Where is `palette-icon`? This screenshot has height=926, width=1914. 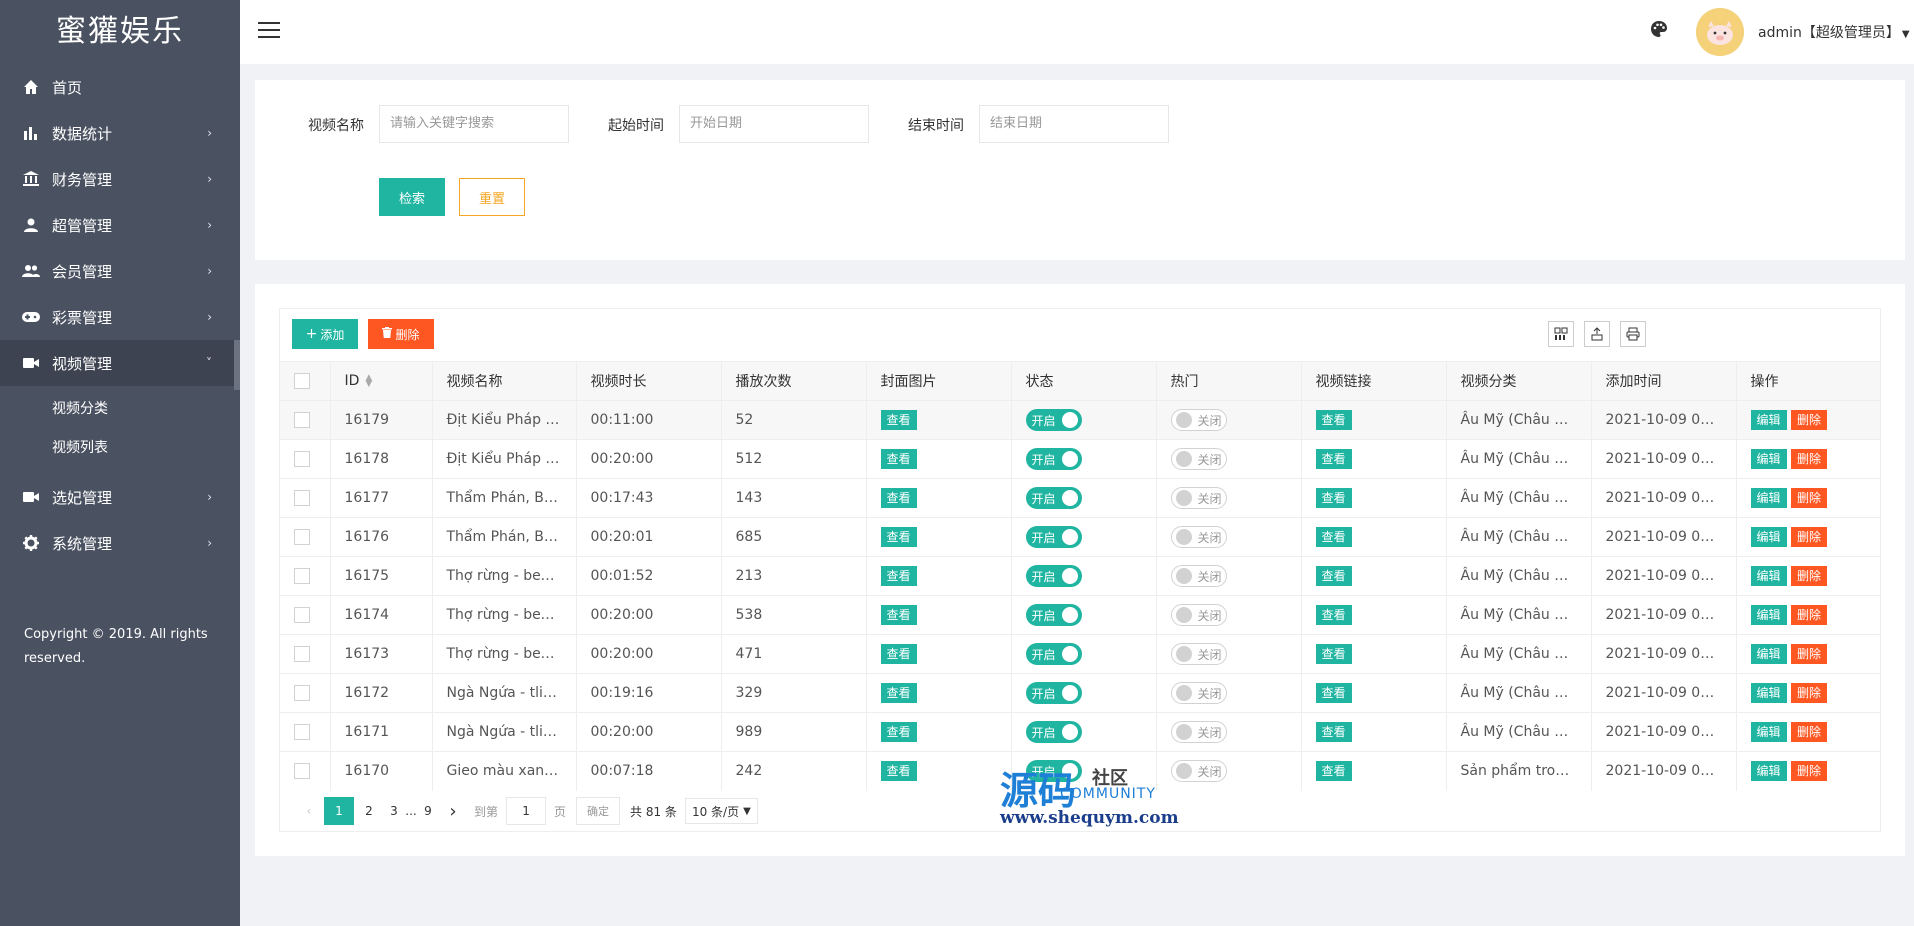
palette-icon is located at coordinates (1661, 31).